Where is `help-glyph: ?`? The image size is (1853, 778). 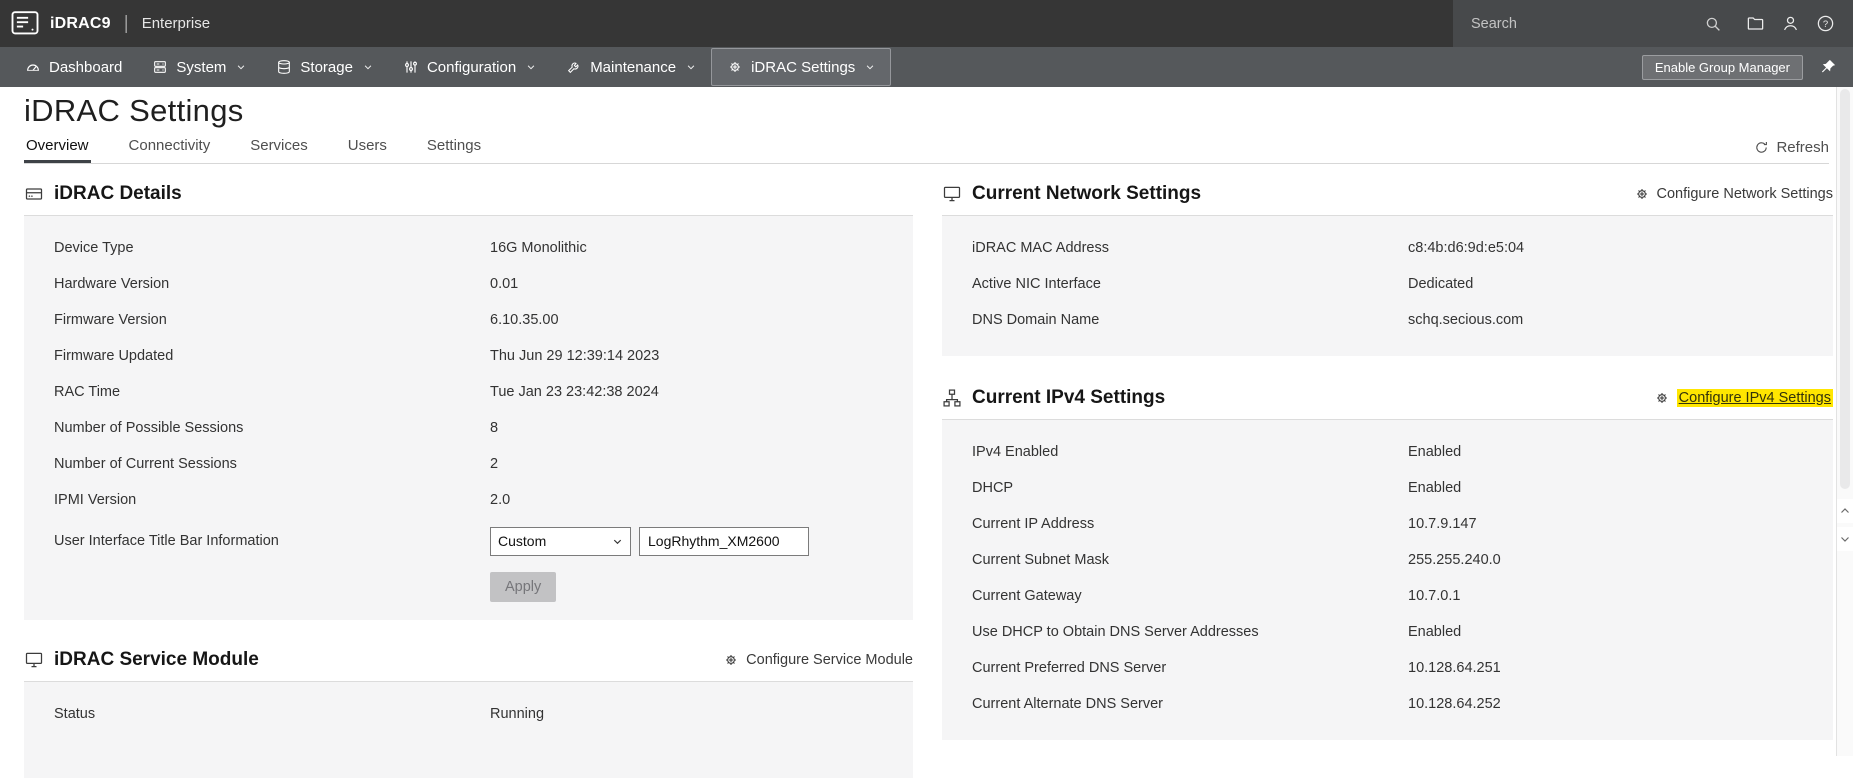
help-glyph: ? is located at coordinates (1825, 24).